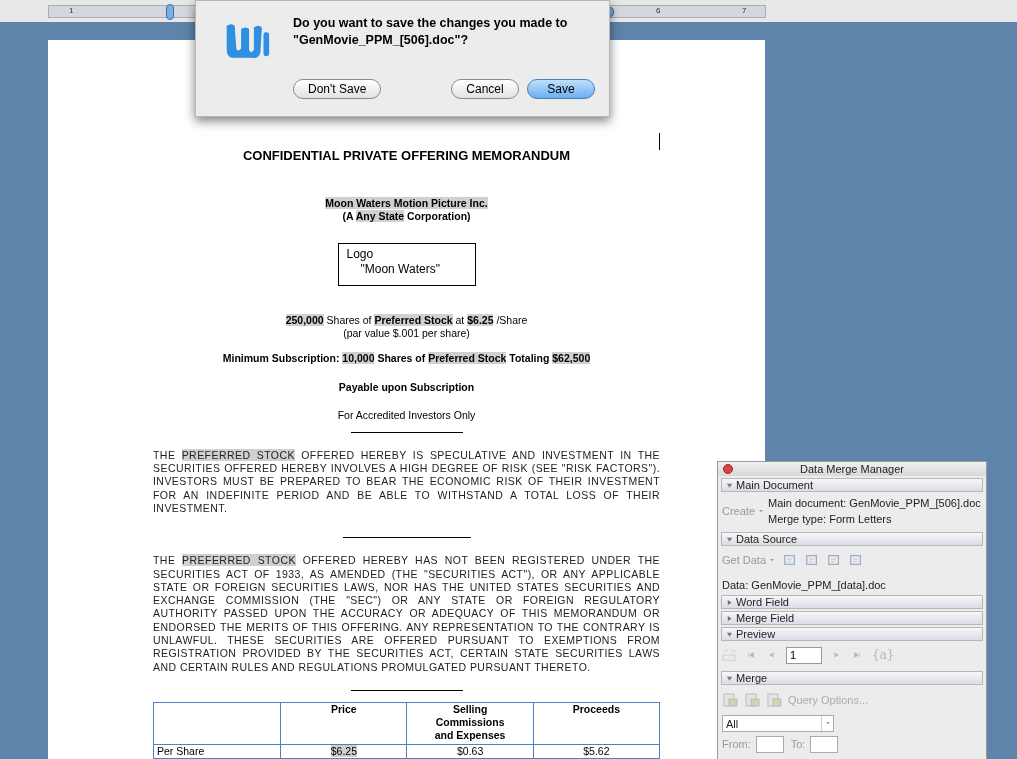 This screenshot has height=759, width=1017. What do you see at coordinates (852, 618) in the screenshot?
I see `section-header: Merge Field` at bounding box center [852, 618].